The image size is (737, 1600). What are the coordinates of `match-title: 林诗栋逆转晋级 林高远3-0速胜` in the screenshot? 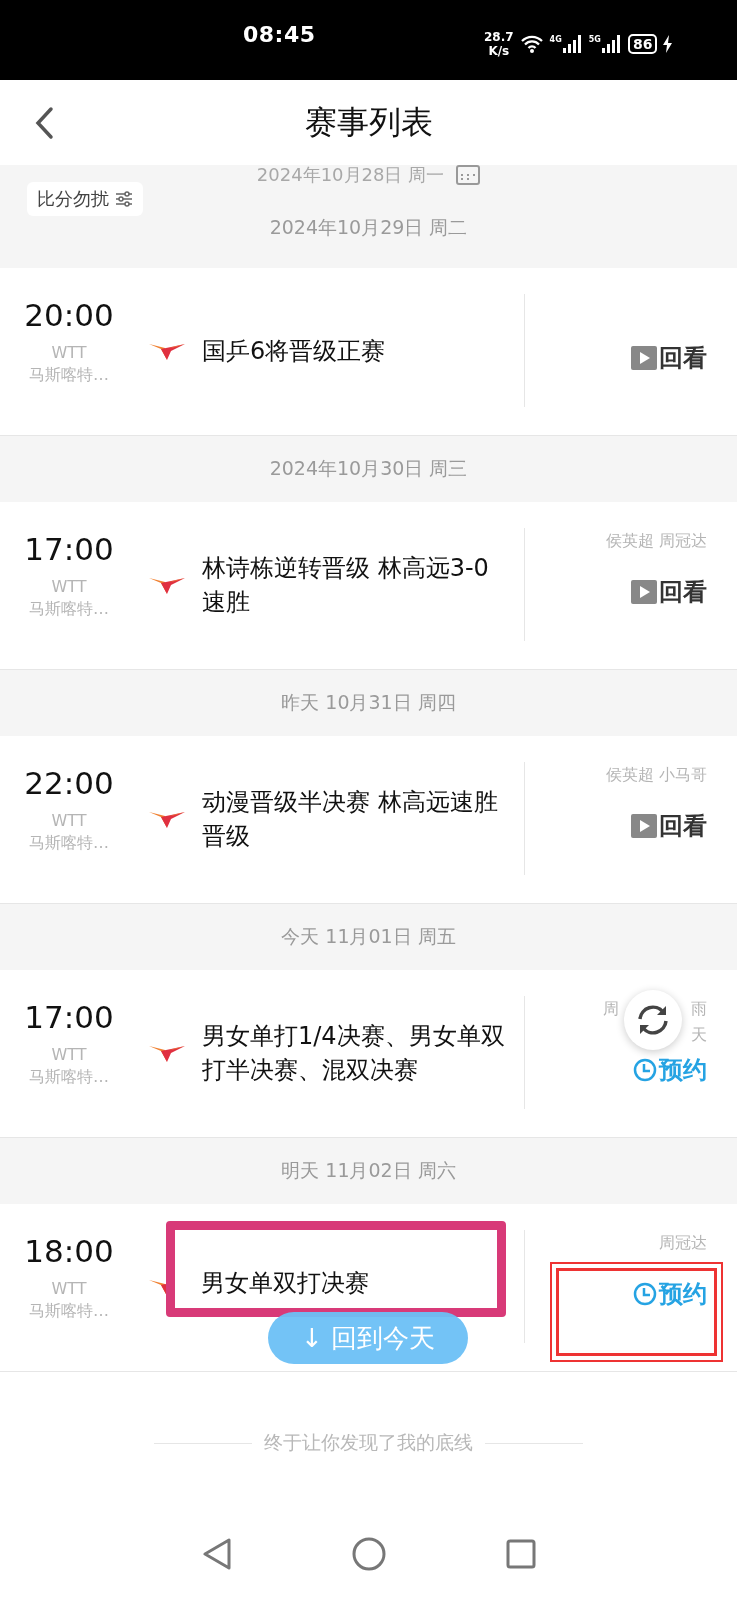 It's located at (360, 584).